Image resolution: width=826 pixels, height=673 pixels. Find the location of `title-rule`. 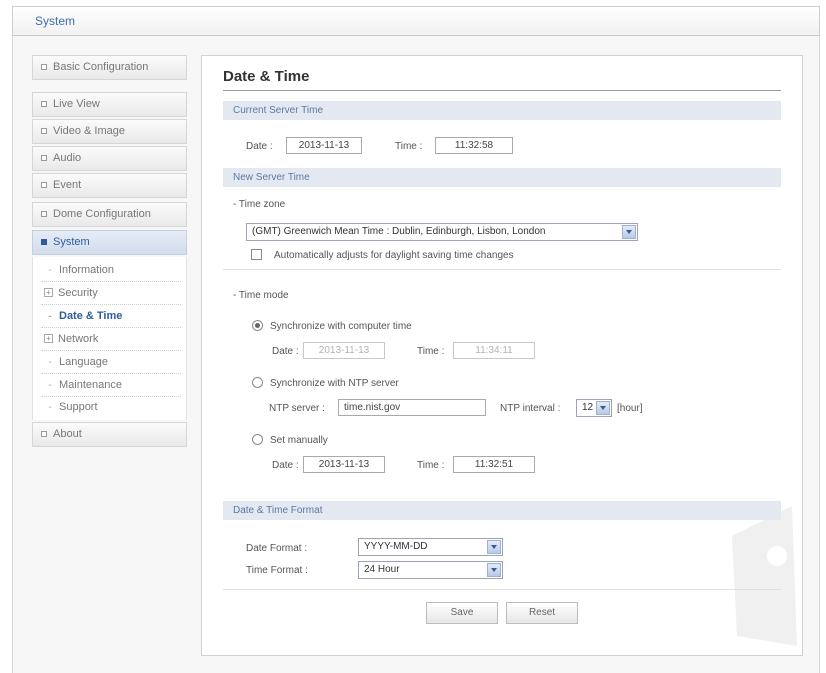

title-rule is located at coordinates (502, 90).